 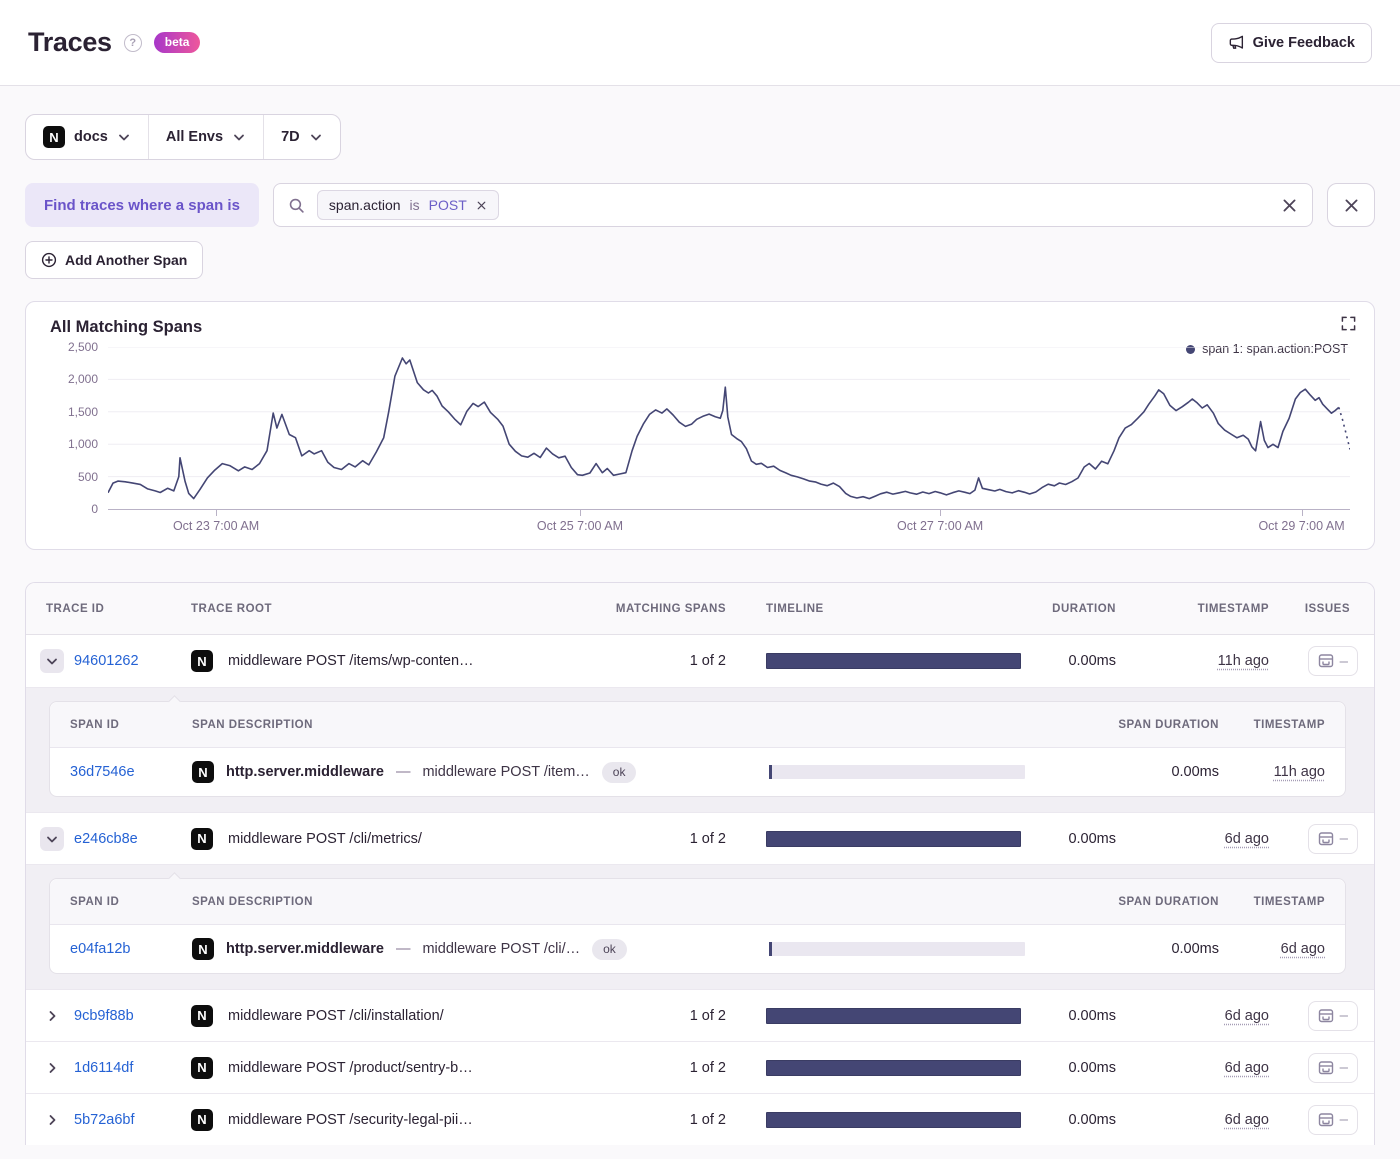 I want to click on search-clear-icon, so click(x=1289, y=205).